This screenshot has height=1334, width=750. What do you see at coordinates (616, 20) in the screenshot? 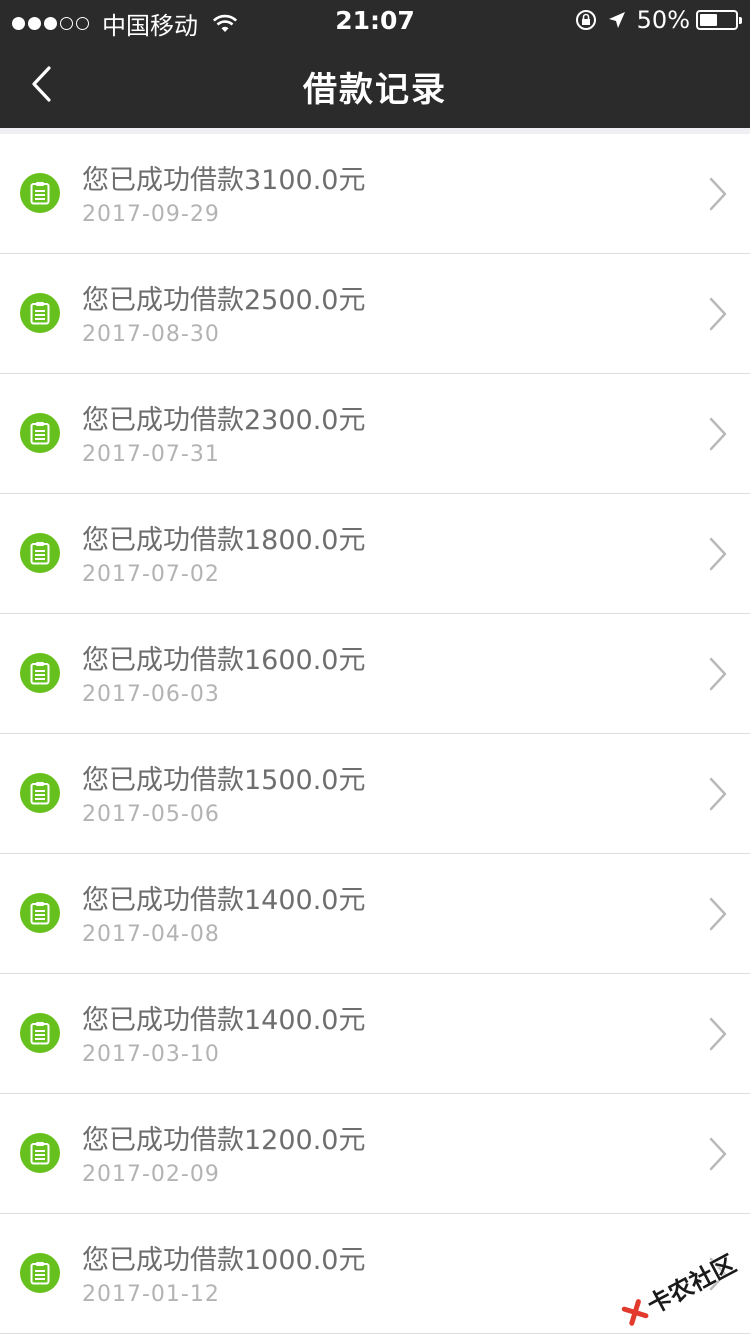
I see `location-arrow-icon` at bounding box center [616, 20].